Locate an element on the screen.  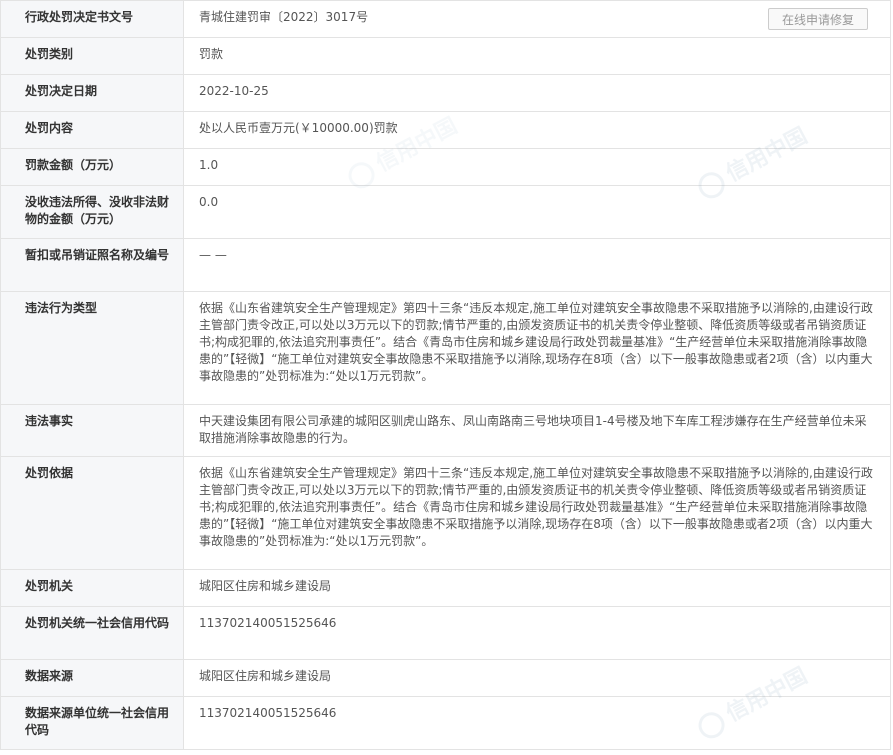
label-text: 暂扣或吊销证照名称及编号 is located at coordinates (97, 255).